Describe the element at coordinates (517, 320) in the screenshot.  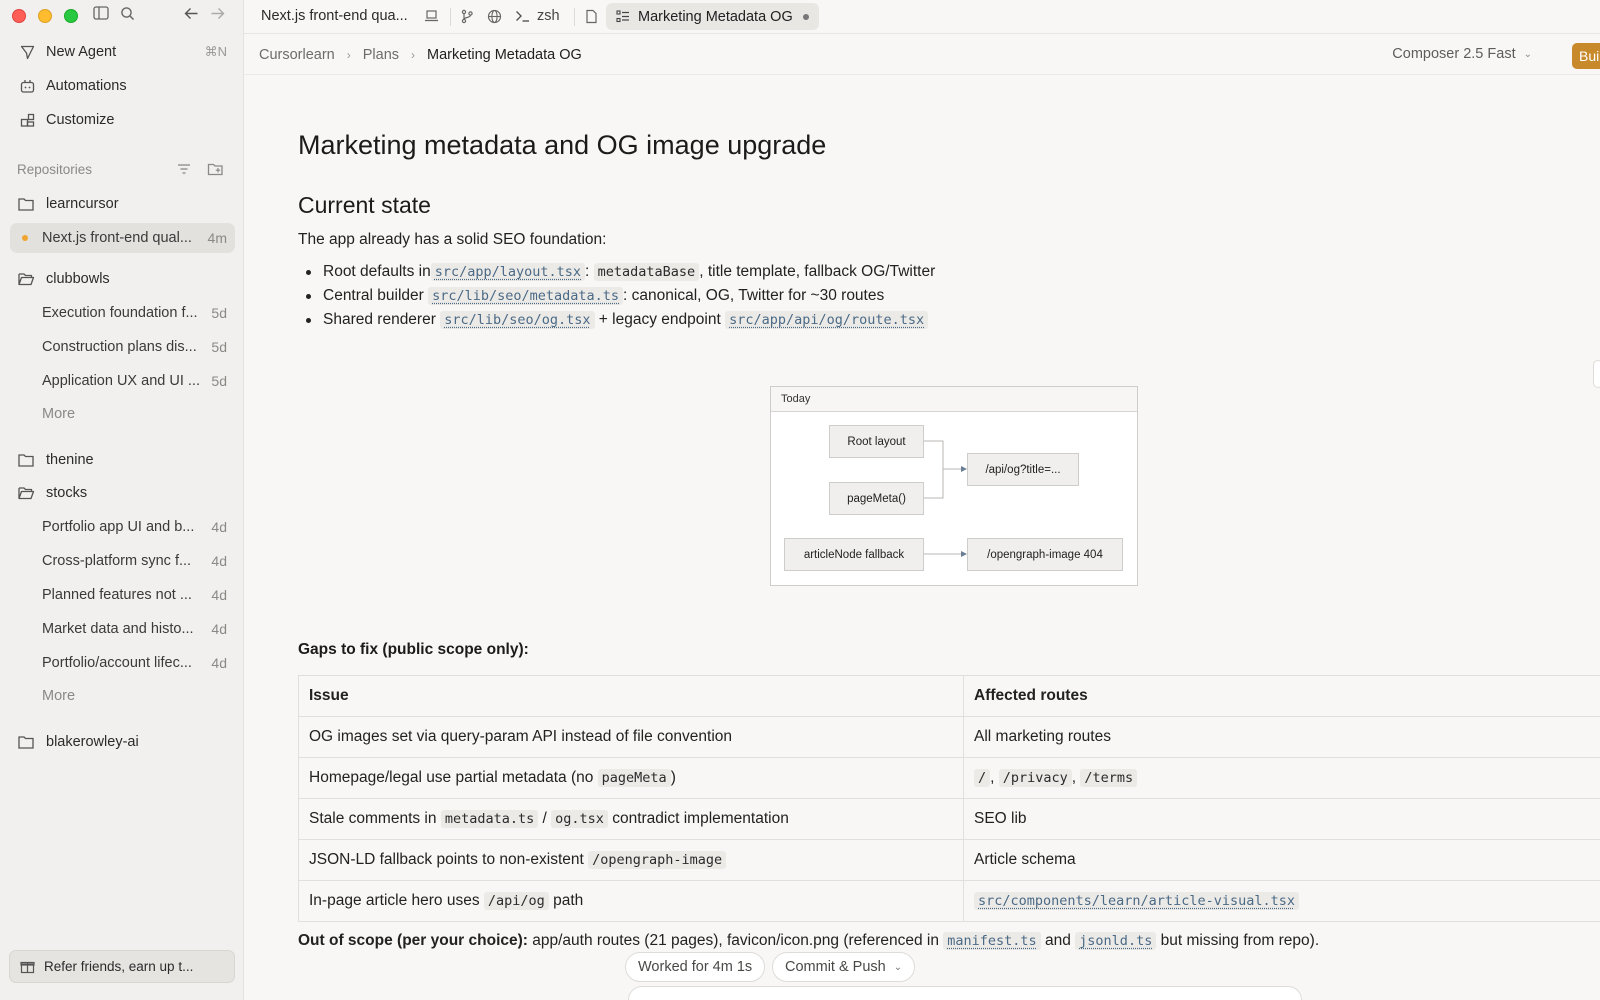
I see `file-link: src/lib/seo/og.tsx` at that location.